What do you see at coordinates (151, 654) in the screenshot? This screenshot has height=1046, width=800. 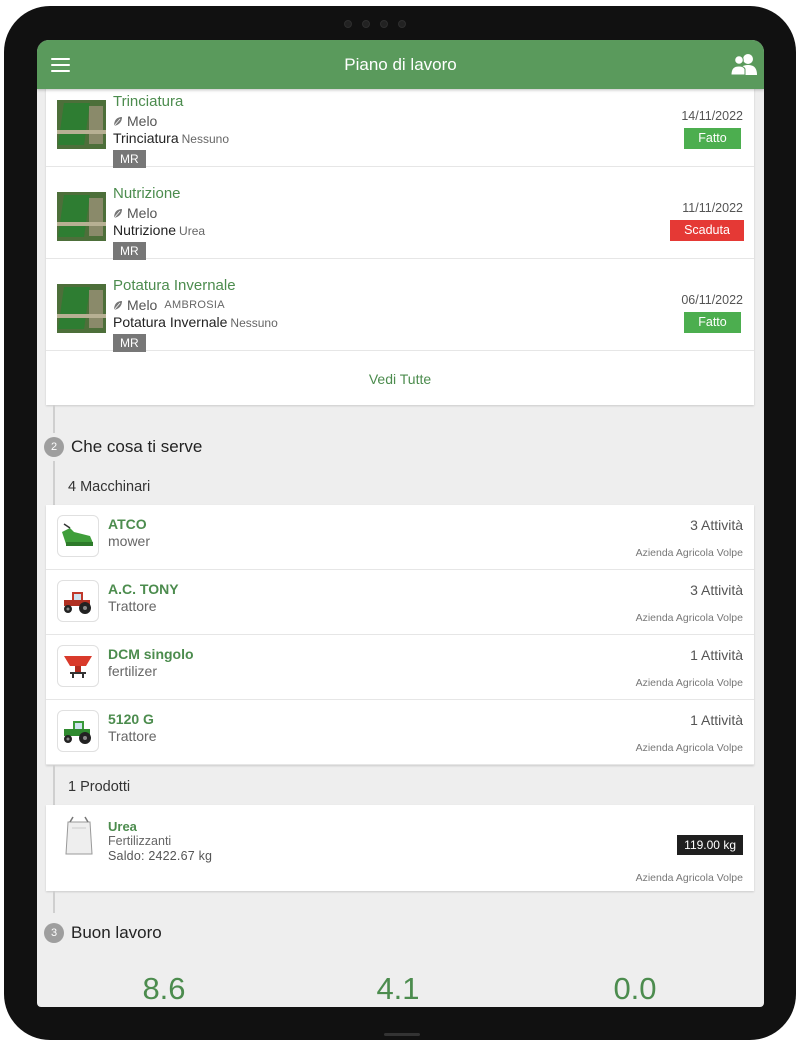 I see `machine-name: DCM singolo` at bounding box center [151, 654].